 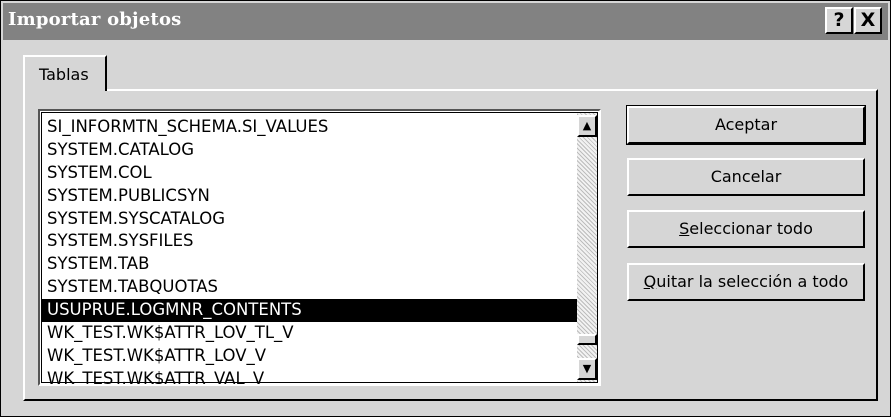 What do you see at coordinates (587, 247) in the screenshot?
I see `vertical-scrollbar: ▲ ▼` at bounding box center [587, 247].